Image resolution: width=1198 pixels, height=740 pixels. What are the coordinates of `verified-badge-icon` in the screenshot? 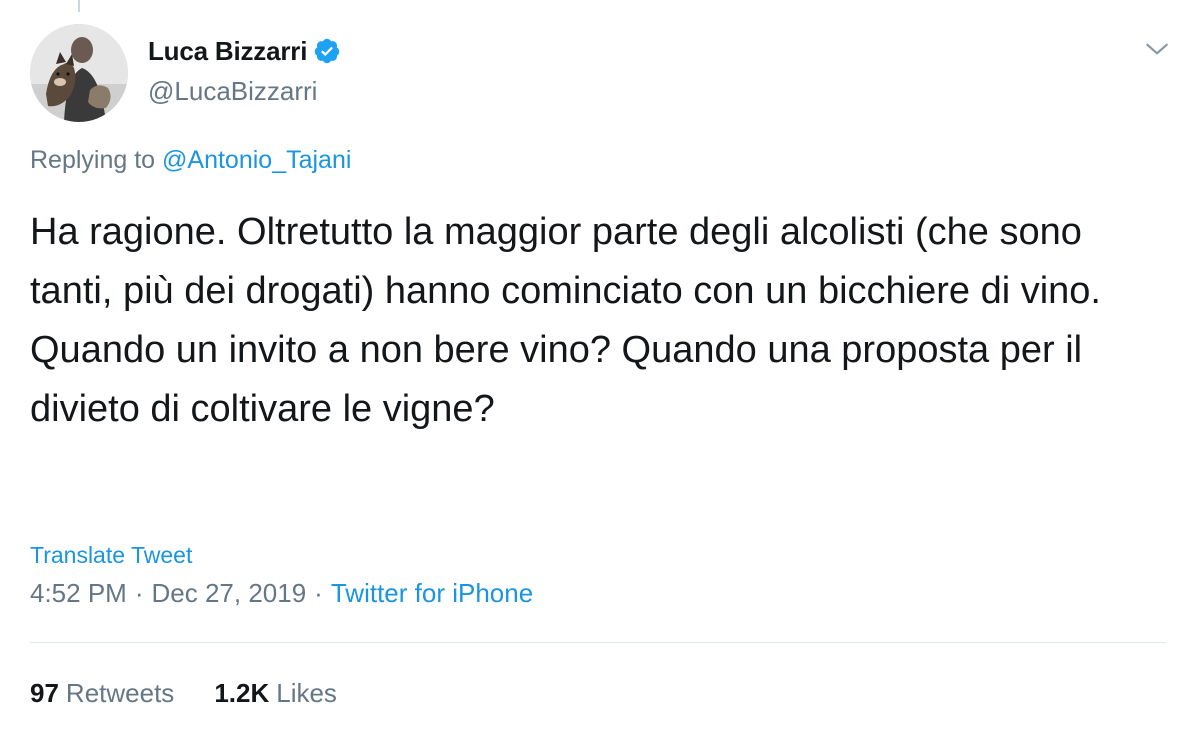 It's located at (327, 51).